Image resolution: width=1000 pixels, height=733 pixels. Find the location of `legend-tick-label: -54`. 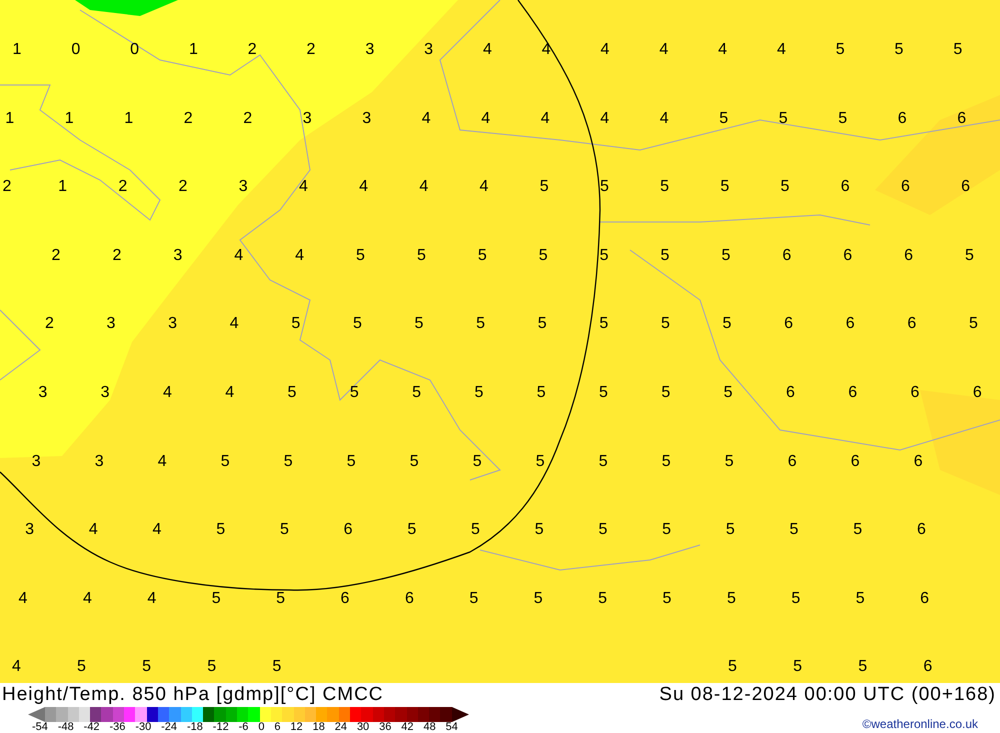

legend-tick-label: -54 is located at coordinates (40, 727).